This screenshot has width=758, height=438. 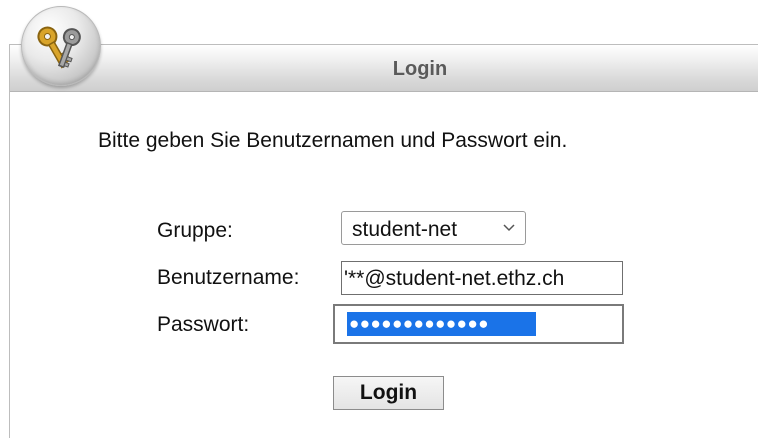 What do you see at coordinates (228, 277) in the screenshot?
I see `username-label: Benutzername:` at bounding box center [228, 277].